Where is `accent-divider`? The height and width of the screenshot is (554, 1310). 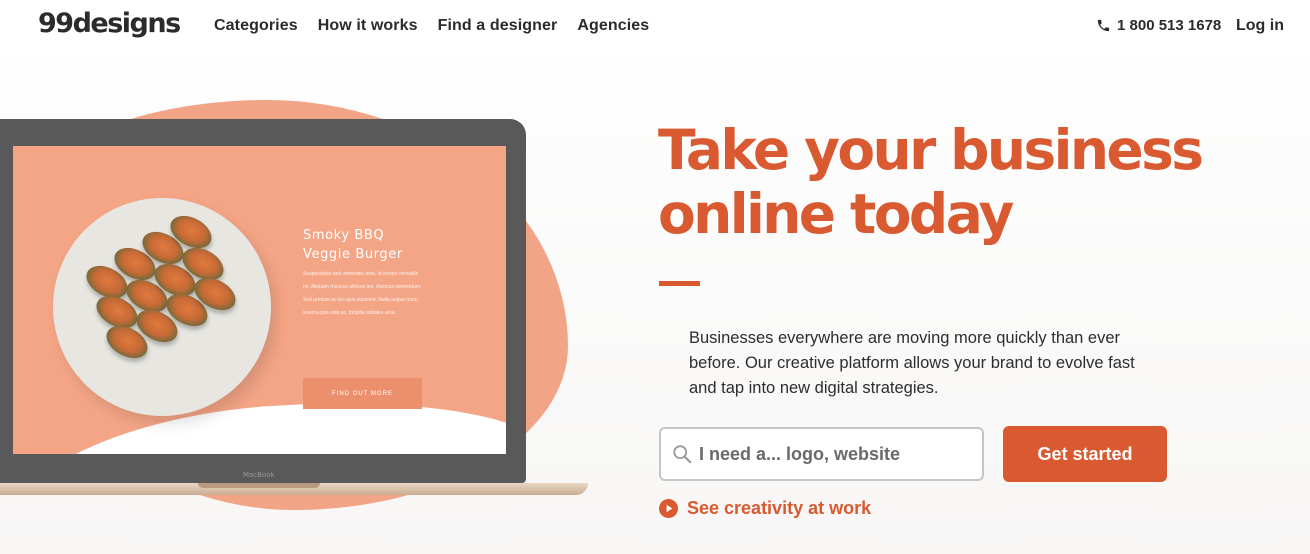 accent-divider is located at coordinates (679, 283).